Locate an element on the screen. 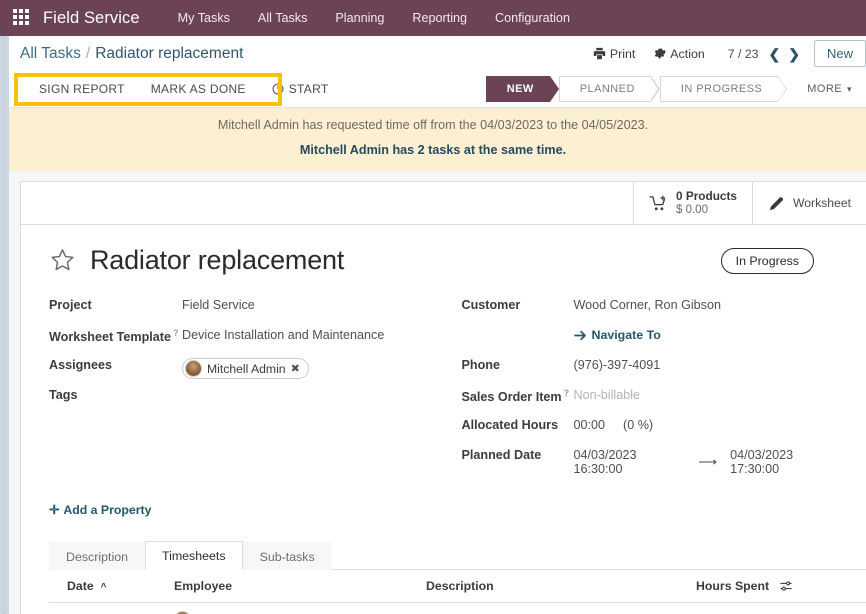 Image resolution: width=866 pixels, height=614 pixels. column-header-date-label: Date is located at coordinates (80, 586).